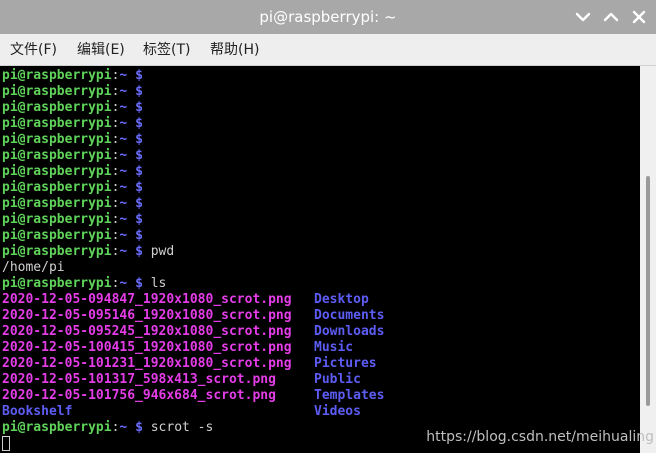 The height and width of the screenshot is (453, 656). Describe the element at coordinates (349, 315) in the screenshot. I see `ls-dir-entry: Documents` at that location.